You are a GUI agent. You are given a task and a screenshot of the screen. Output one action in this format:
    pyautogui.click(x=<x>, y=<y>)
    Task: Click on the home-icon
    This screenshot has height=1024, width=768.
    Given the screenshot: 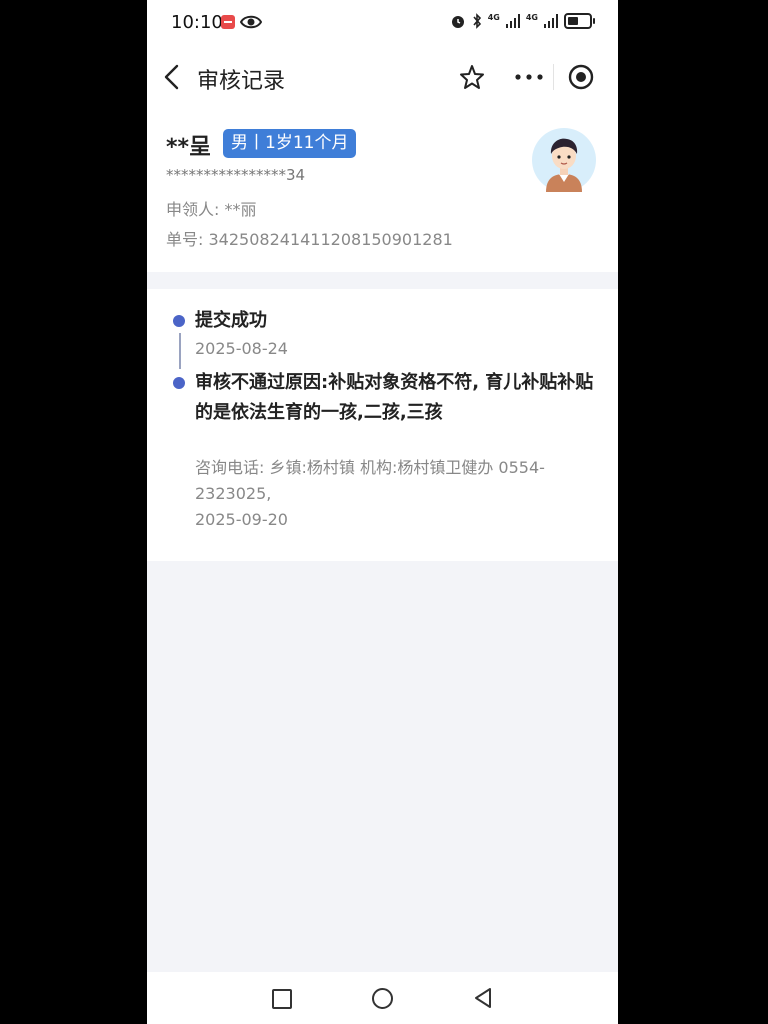 What is the action you would take?
    pyautogui.click(x=382, y=998)
    